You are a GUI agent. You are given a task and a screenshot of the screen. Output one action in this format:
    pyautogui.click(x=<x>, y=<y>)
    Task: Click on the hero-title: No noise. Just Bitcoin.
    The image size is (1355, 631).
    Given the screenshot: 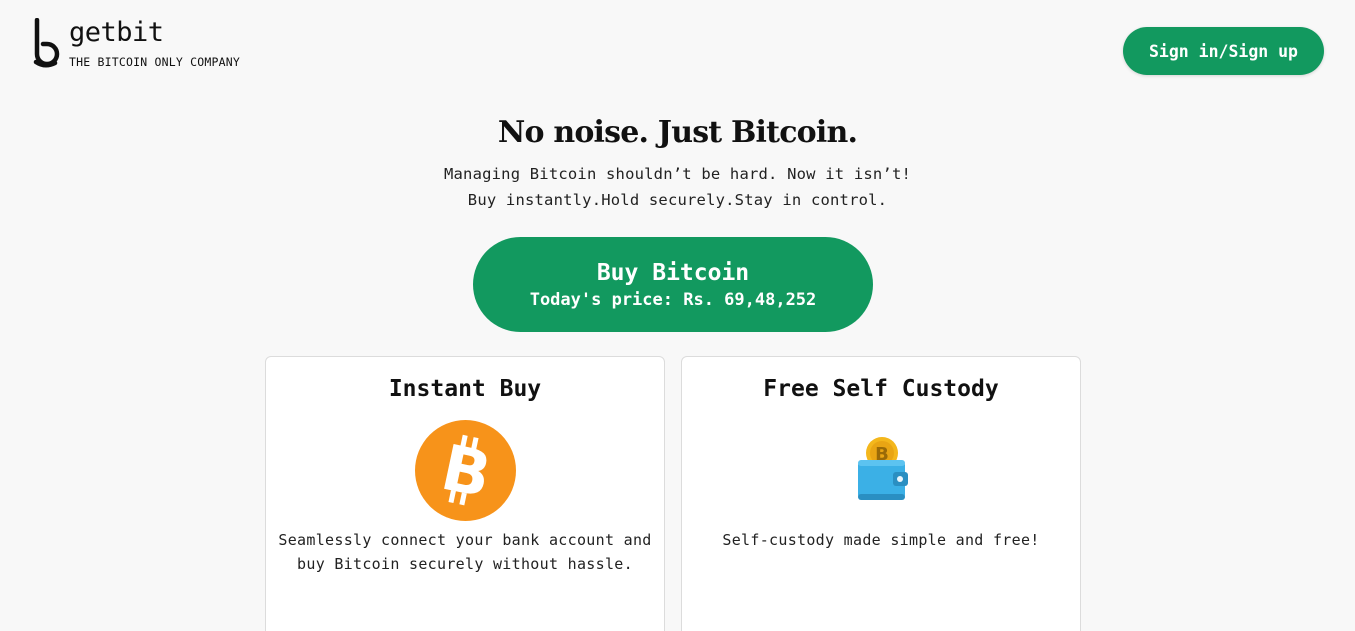 What is the action you would take?
    pyautogui.click(x=677, y=132)
    